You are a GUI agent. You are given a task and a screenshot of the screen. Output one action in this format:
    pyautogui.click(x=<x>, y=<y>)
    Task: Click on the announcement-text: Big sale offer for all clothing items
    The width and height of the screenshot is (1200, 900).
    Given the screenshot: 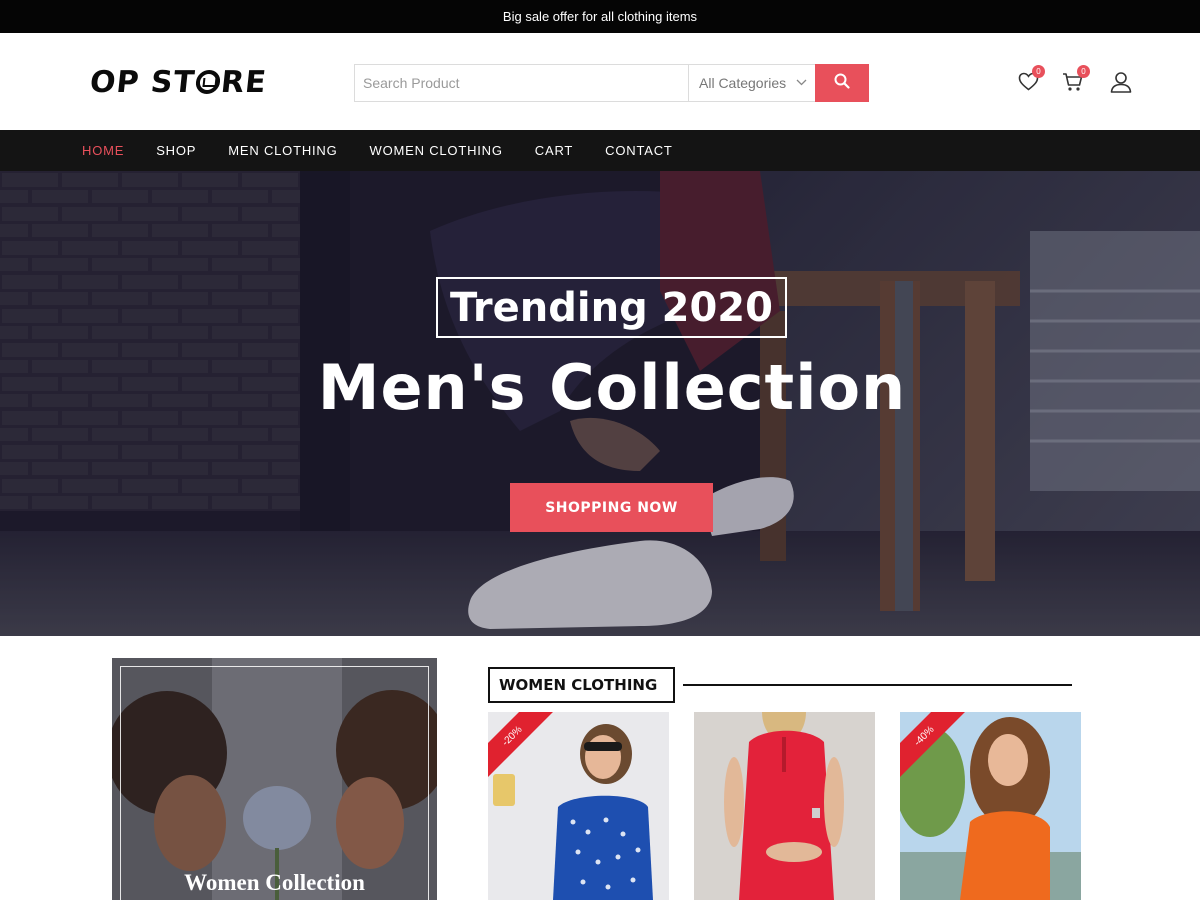 What is the action you would take?
    pyautogui.click(x=600, y=16)
    